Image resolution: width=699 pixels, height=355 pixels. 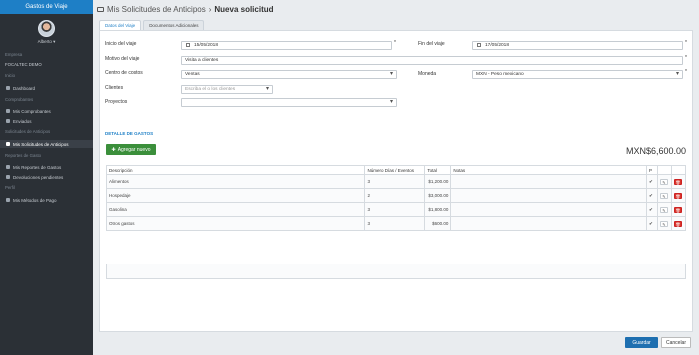 What do you see at coordinates (641, 342) in the screenshot?
I see `save-button: Guardar` at bounding box center [641, 342].